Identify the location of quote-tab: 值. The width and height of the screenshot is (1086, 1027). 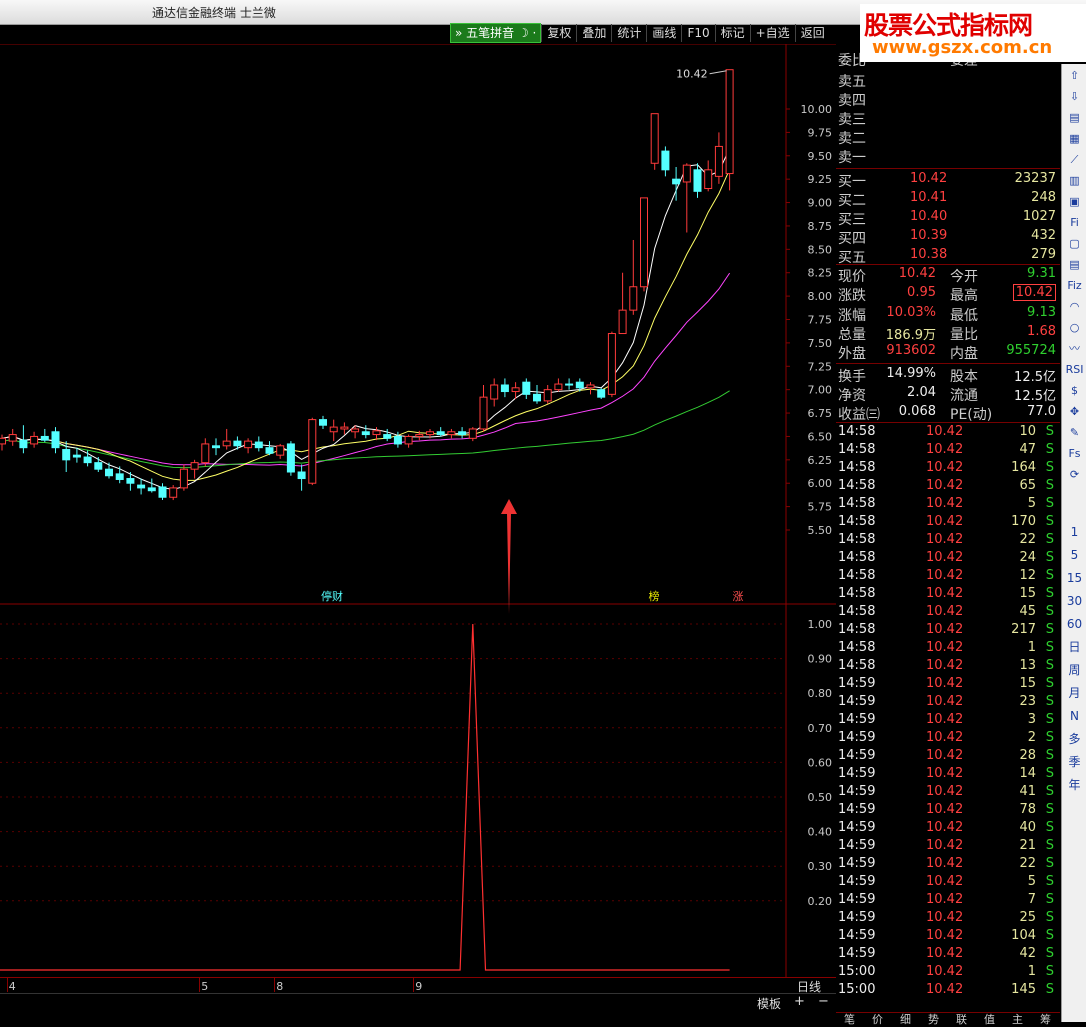
(989, 1019).